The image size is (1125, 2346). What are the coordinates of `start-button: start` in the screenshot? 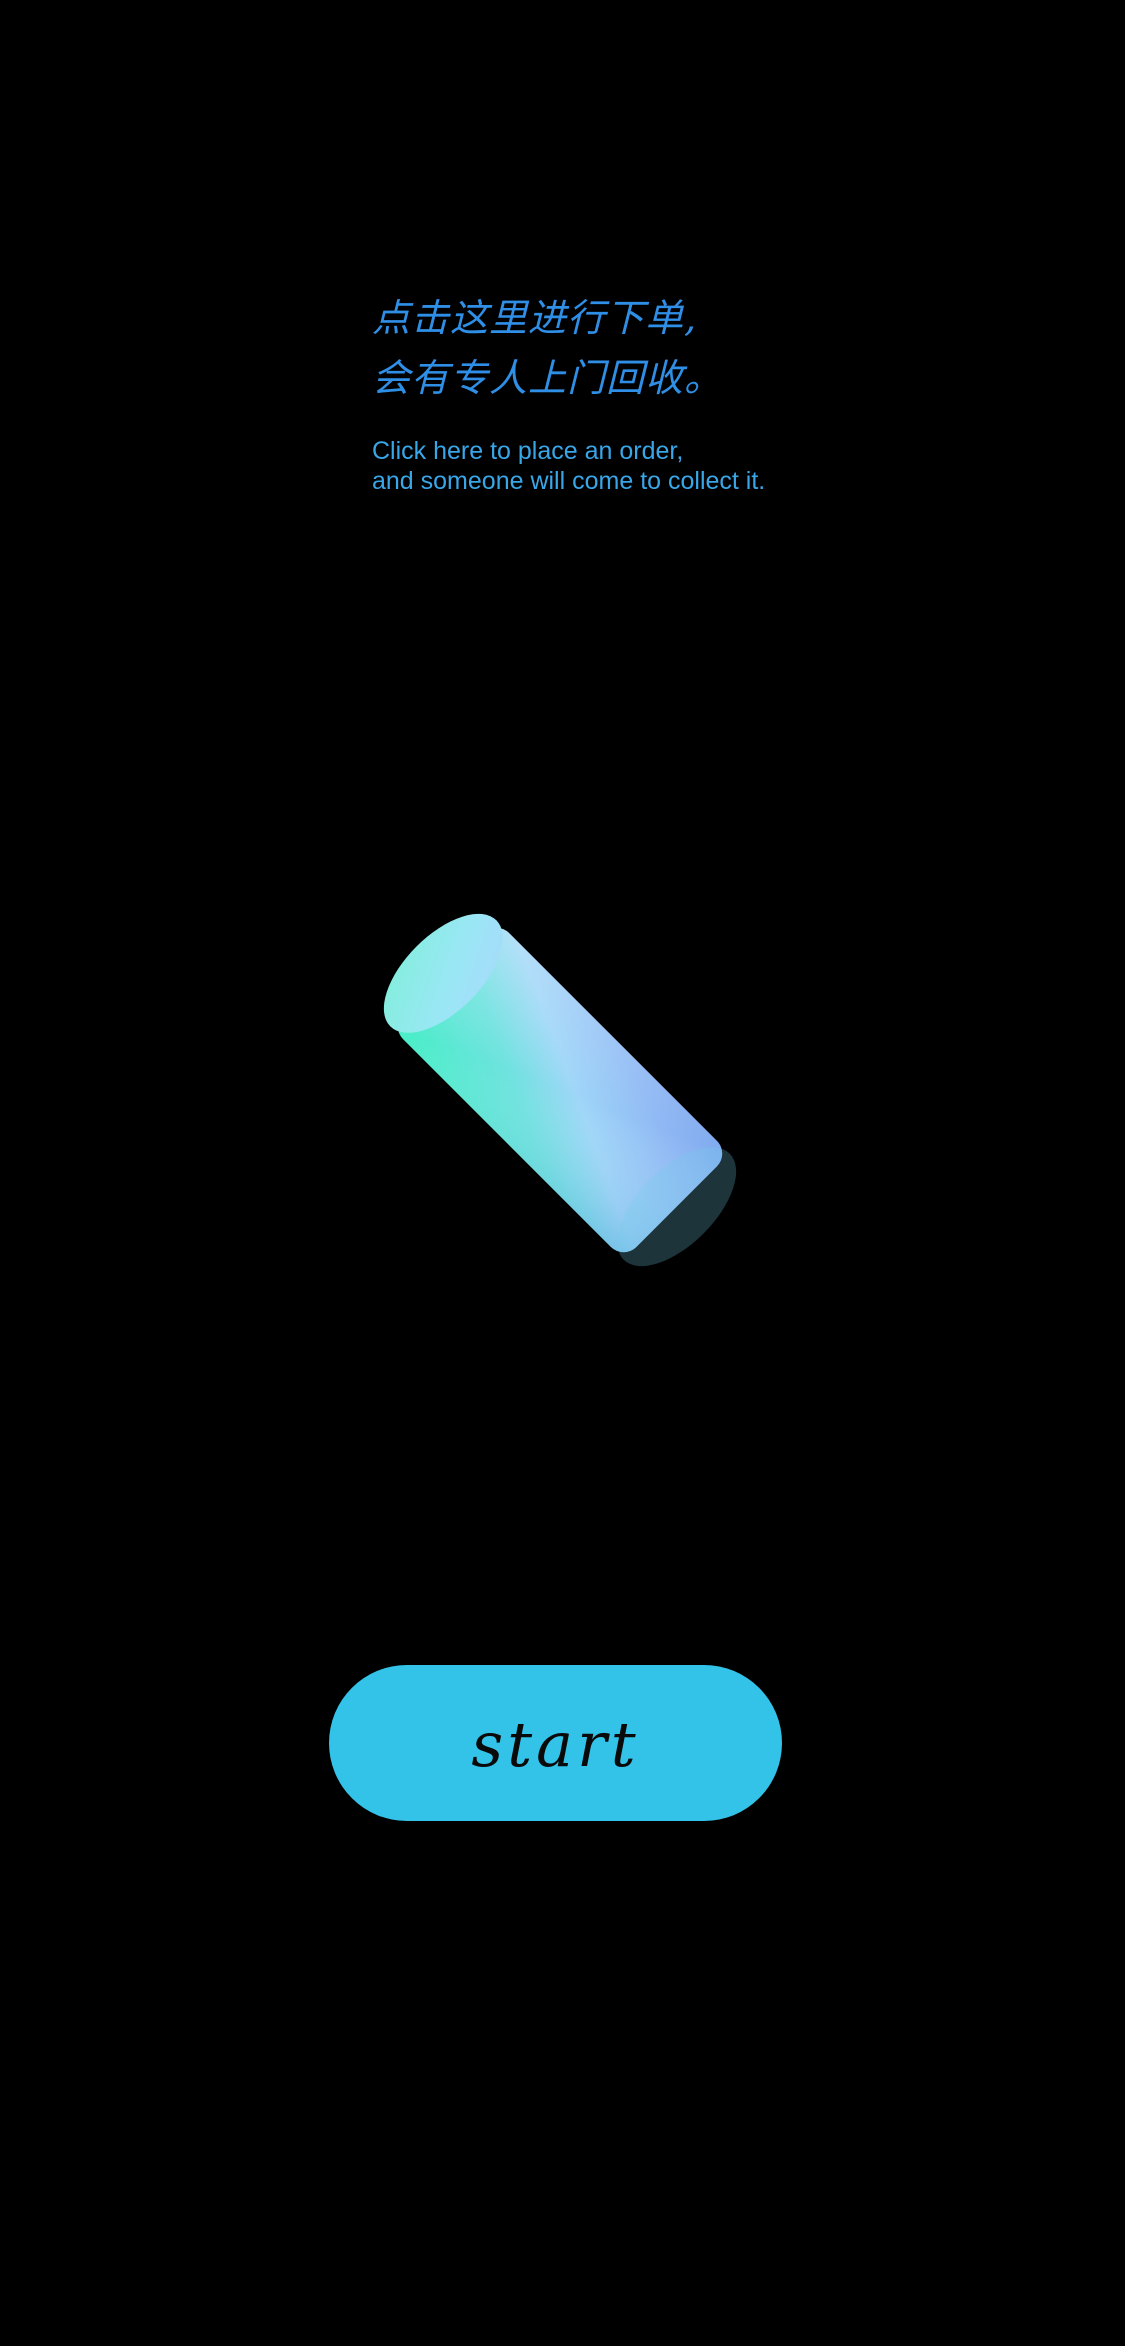 It's located at (555, 1743).